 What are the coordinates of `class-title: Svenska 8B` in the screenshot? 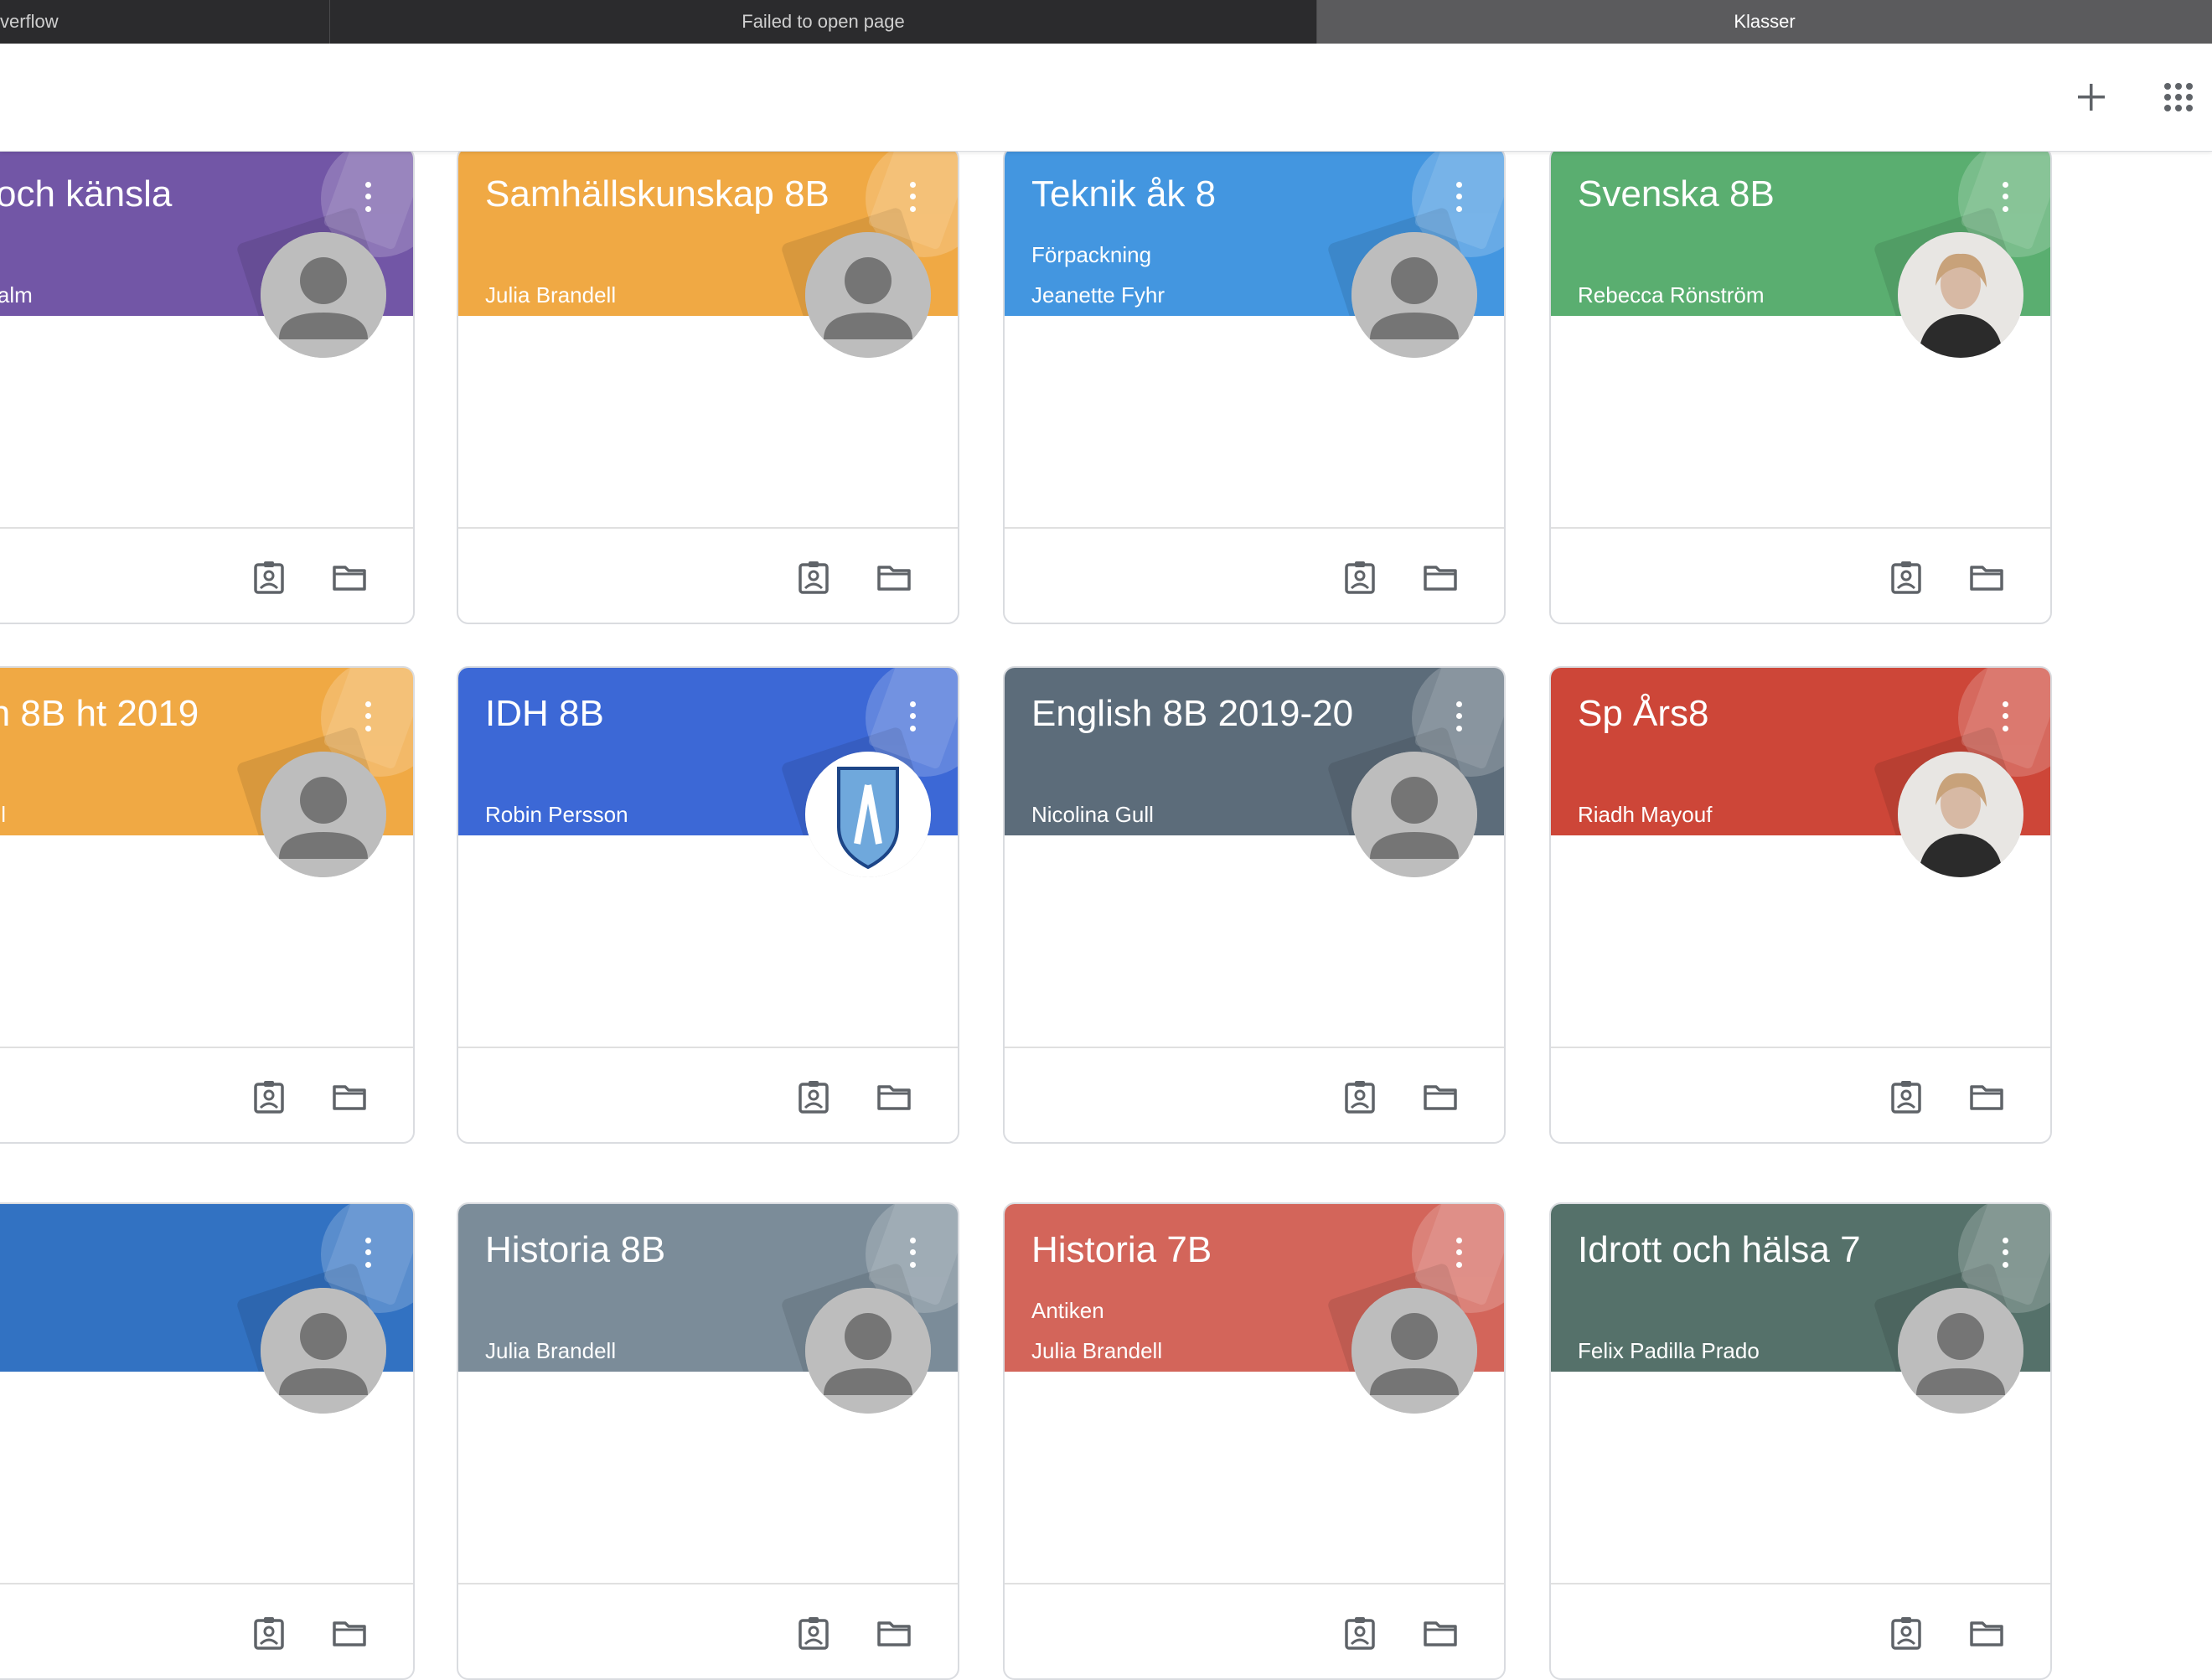 It's located at (1676, 194).